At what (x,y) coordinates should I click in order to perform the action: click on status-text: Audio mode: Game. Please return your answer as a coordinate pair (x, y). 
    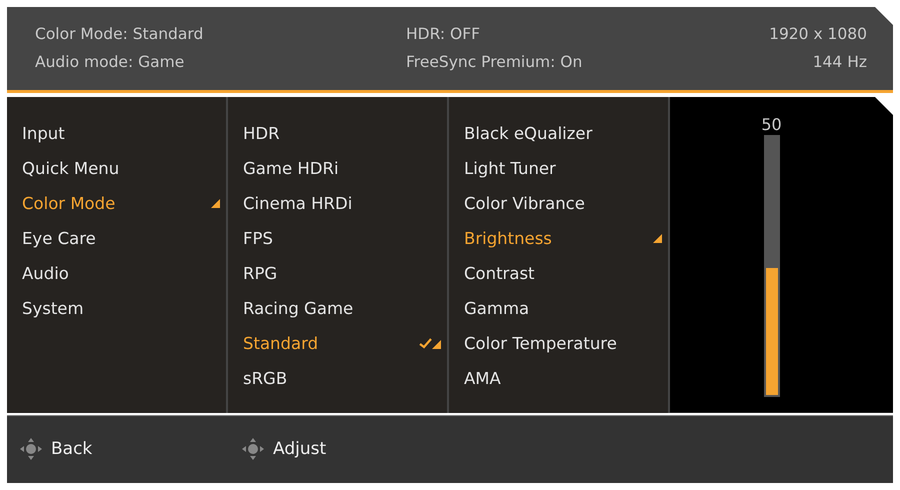
    Looking at the image, I should click on (110, 63).